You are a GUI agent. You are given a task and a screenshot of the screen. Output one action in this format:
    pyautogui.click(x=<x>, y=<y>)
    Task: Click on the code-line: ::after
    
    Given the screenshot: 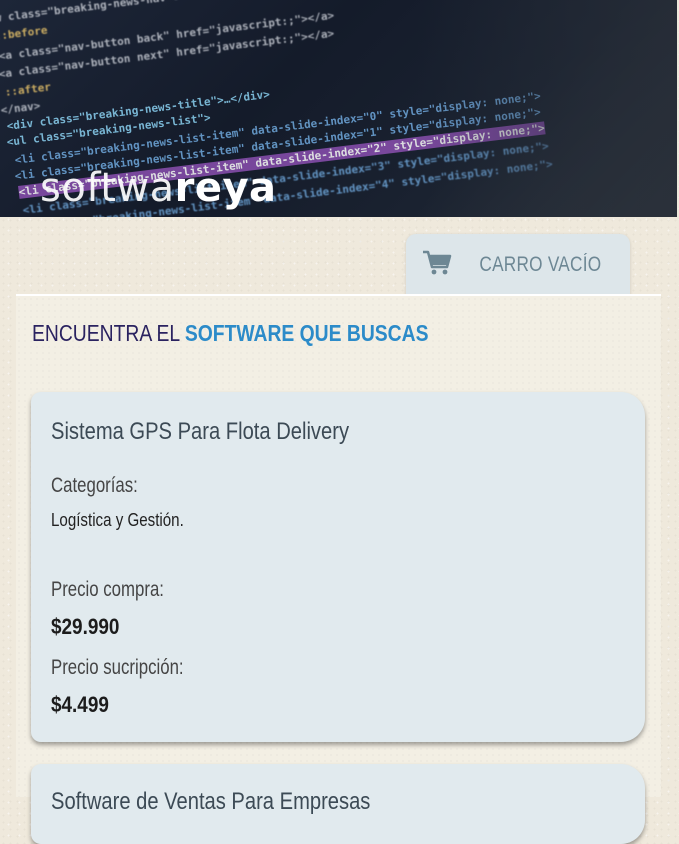 What is the action you would take?
    pyautogui.click(x=28, y=89)
    